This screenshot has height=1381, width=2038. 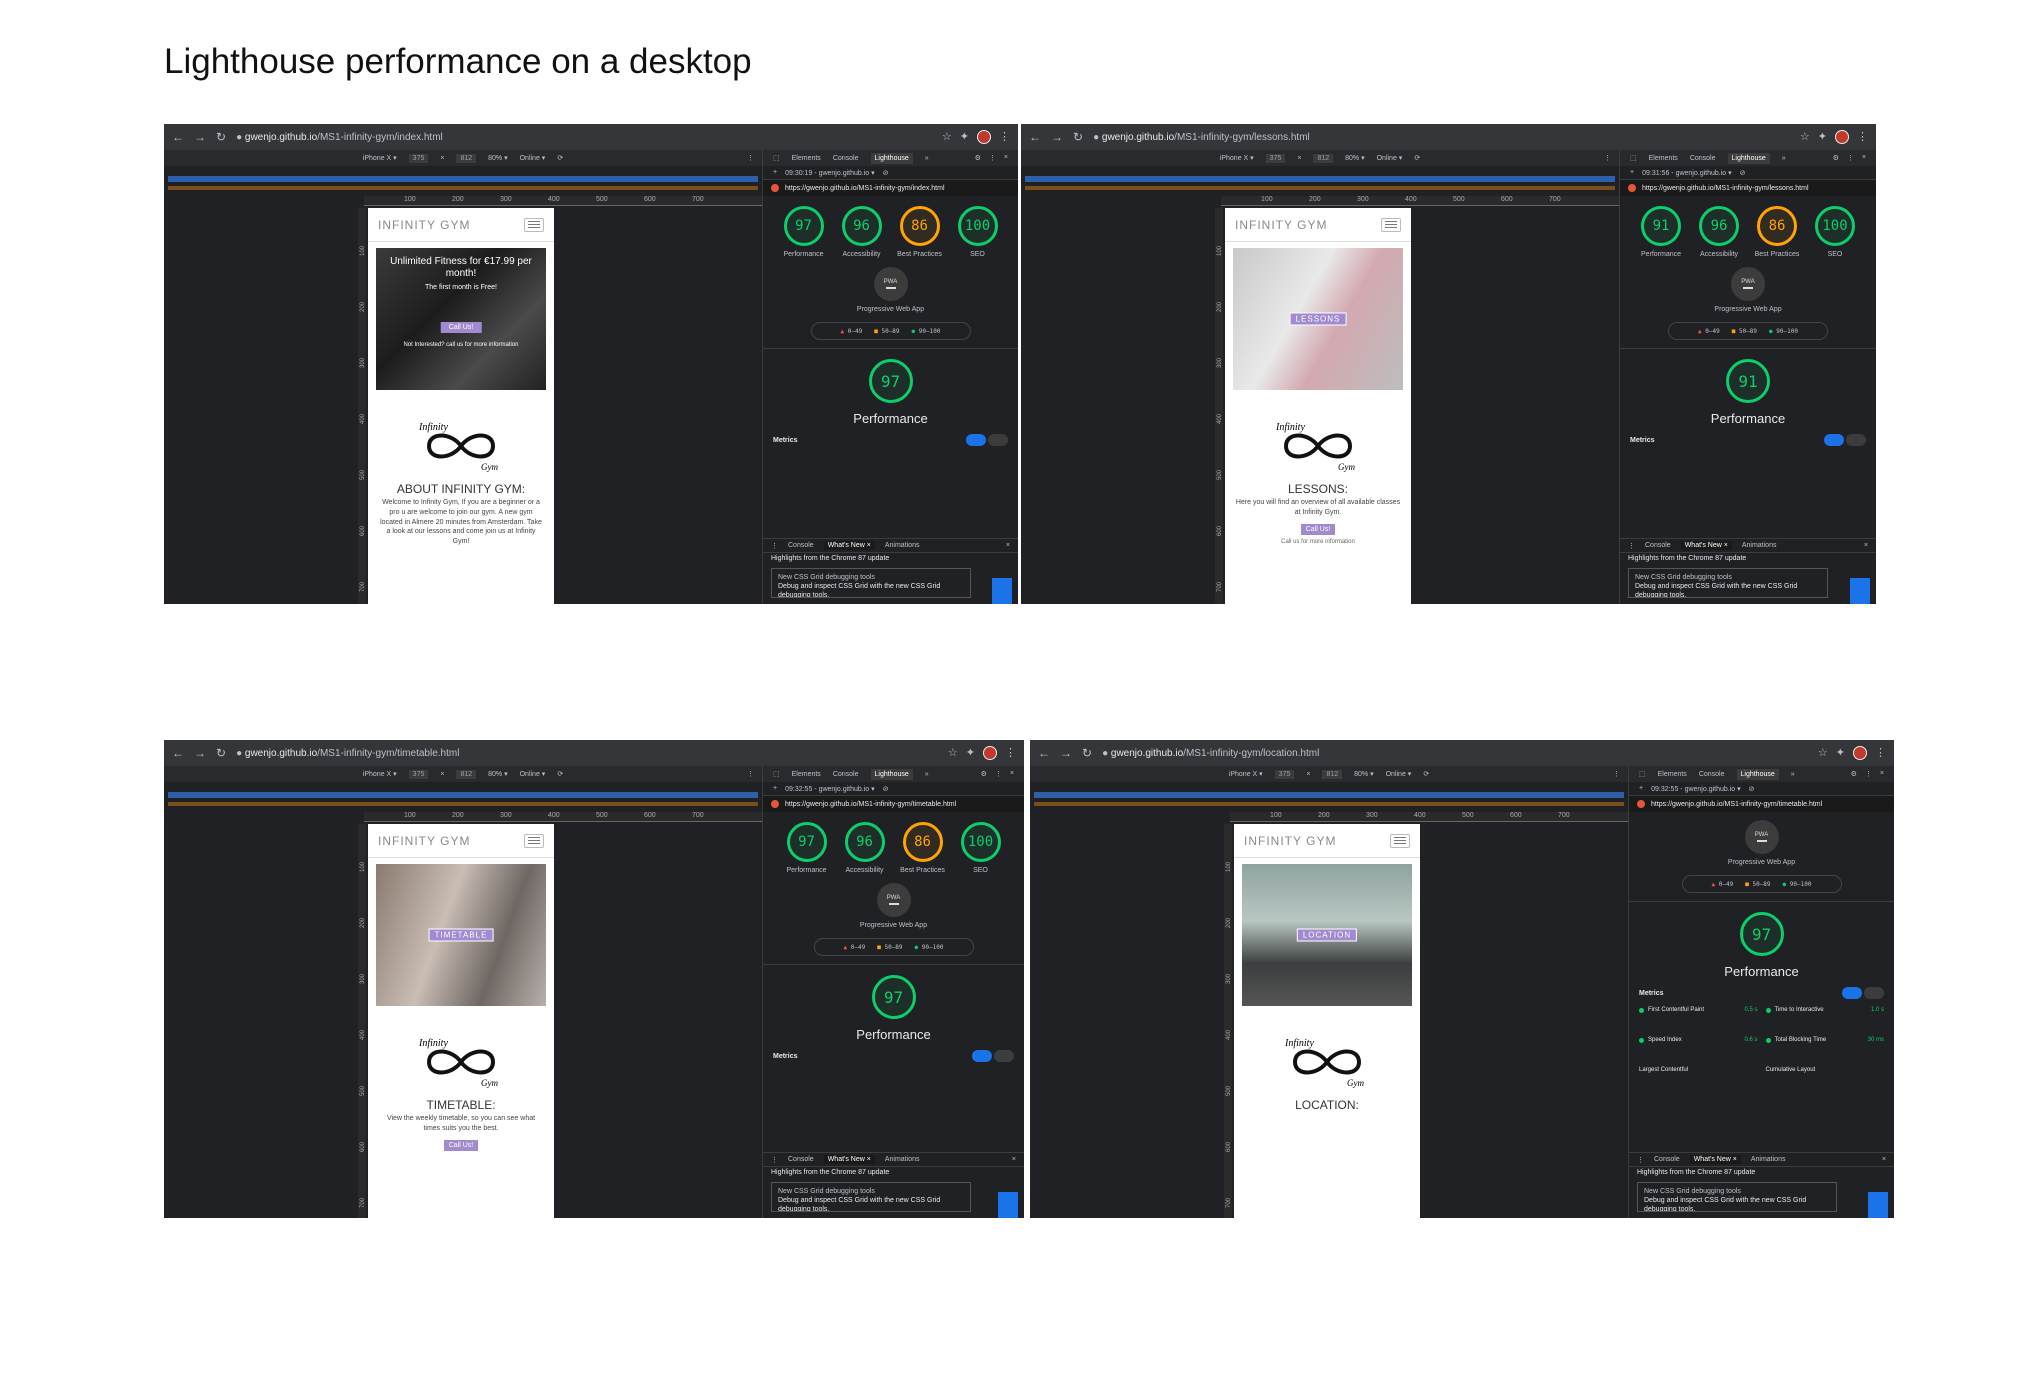 I want to click on score-gauge: 86 Best Practices, so click(x=1777, y=232).